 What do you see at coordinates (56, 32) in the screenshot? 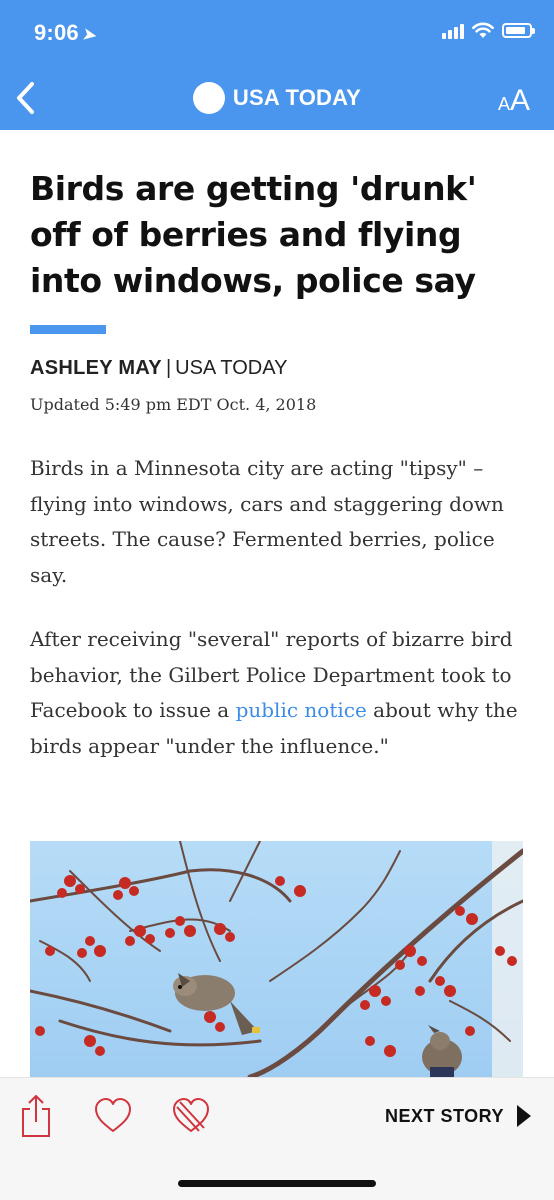
I see `clock-time: 9:06` at bounding box center [56, 32].